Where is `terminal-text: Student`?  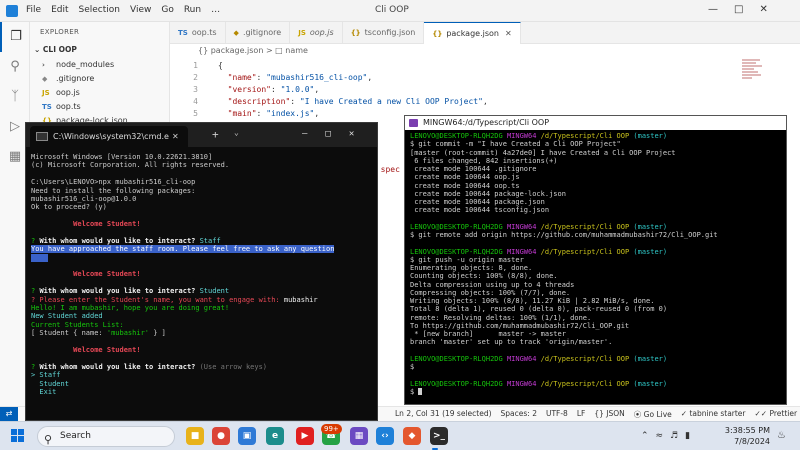
terminal-text: Student is located at coordinates (214, 291).